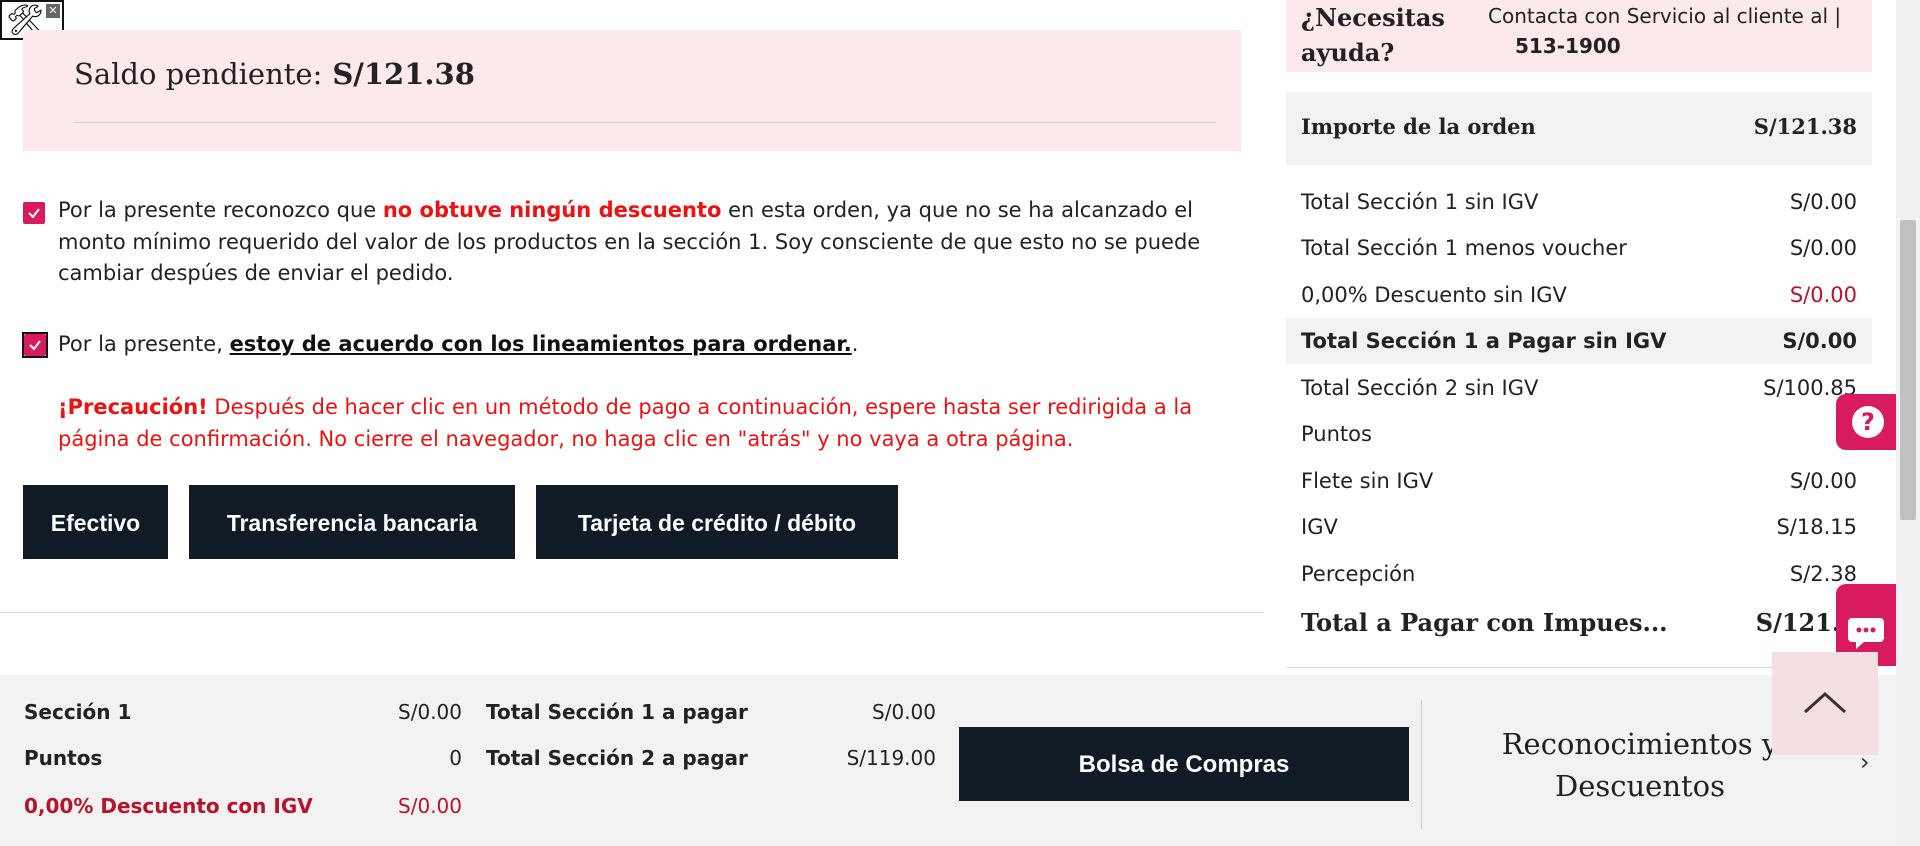  I want to click on order-row: IGV S/18.15, so click(1579, 527).